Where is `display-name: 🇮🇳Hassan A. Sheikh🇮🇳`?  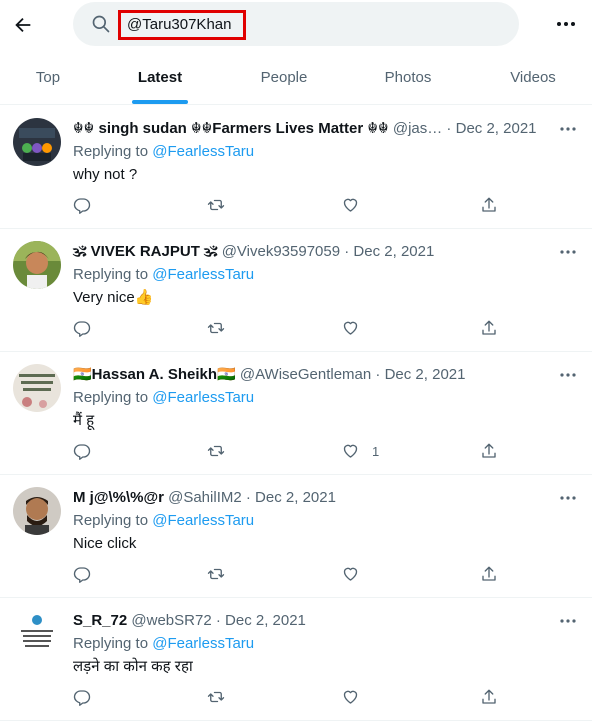
display-name: 🇮🇳Hassan A. Sheikh🇮🇳 is located at coordinates (154, 374).